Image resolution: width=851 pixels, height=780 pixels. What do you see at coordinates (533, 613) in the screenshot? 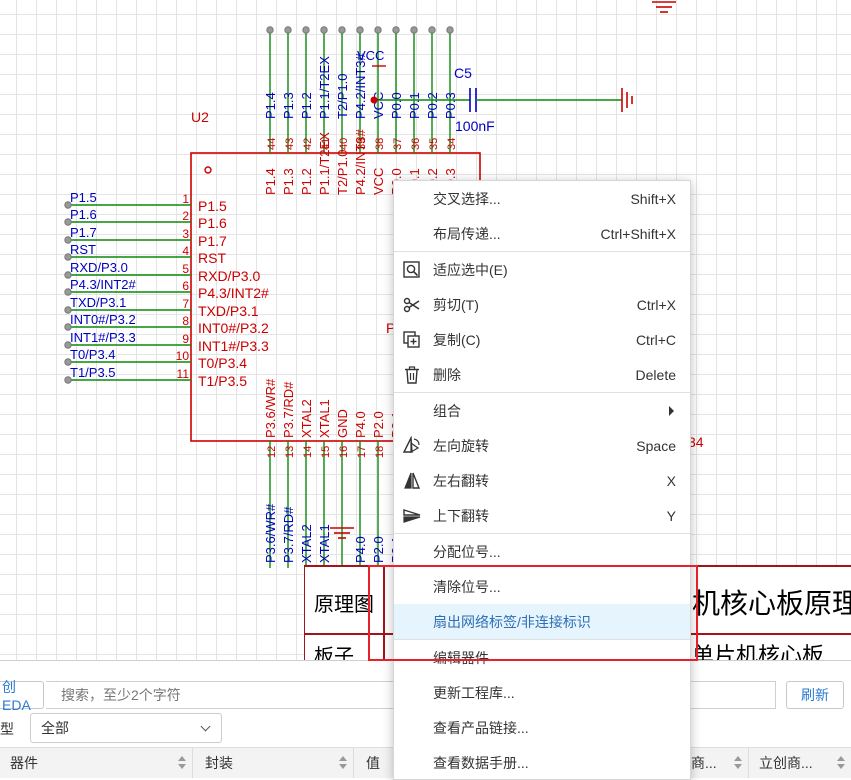
I see `highlight-annotation-box` at bounding box center [533, 613].